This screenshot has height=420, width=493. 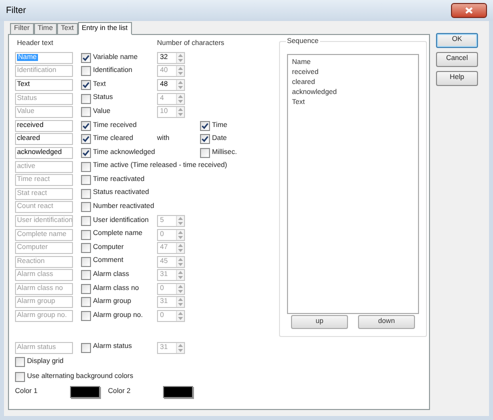 What do you see at coordinates (16, 10) in the screenshot?
I see `window-title: Filter` at bounding box center [16, 10].